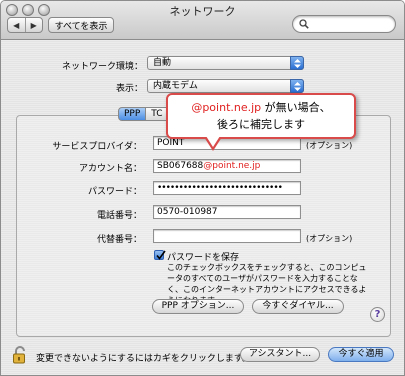 The width and height of the screenshot is (405, 376). I want to click on account-field: SB067688@point.ne.jp, so click(227, 166).